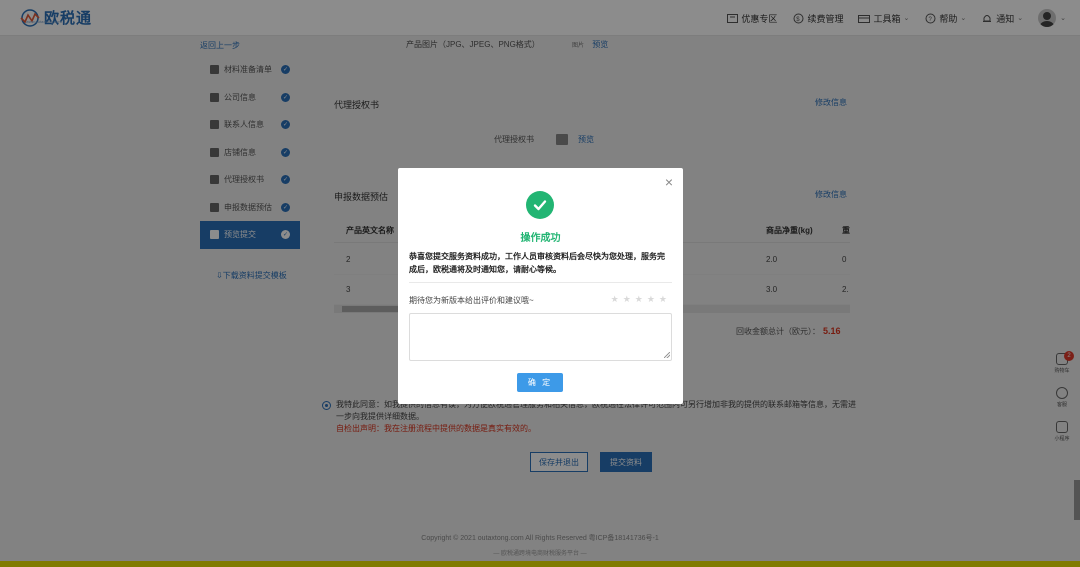 Image resolution: width=1080 pixels, height=567 pixels. Describe the element at coordinates (540, 382) in the screenshot. I see `ok-button: 确 定` at that location.